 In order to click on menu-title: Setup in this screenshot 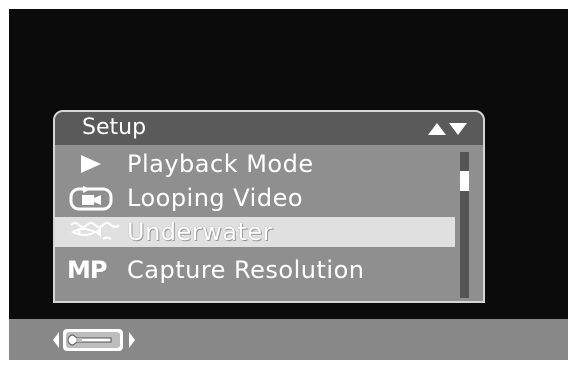, I will do `click(114, 127)`.